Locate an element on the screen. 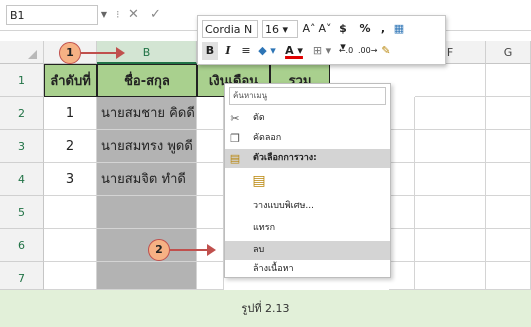 Image resolution: width=531 pixels, height=327 pixels. clipboard-icon: ▤ is located at coordinates (259, 181).